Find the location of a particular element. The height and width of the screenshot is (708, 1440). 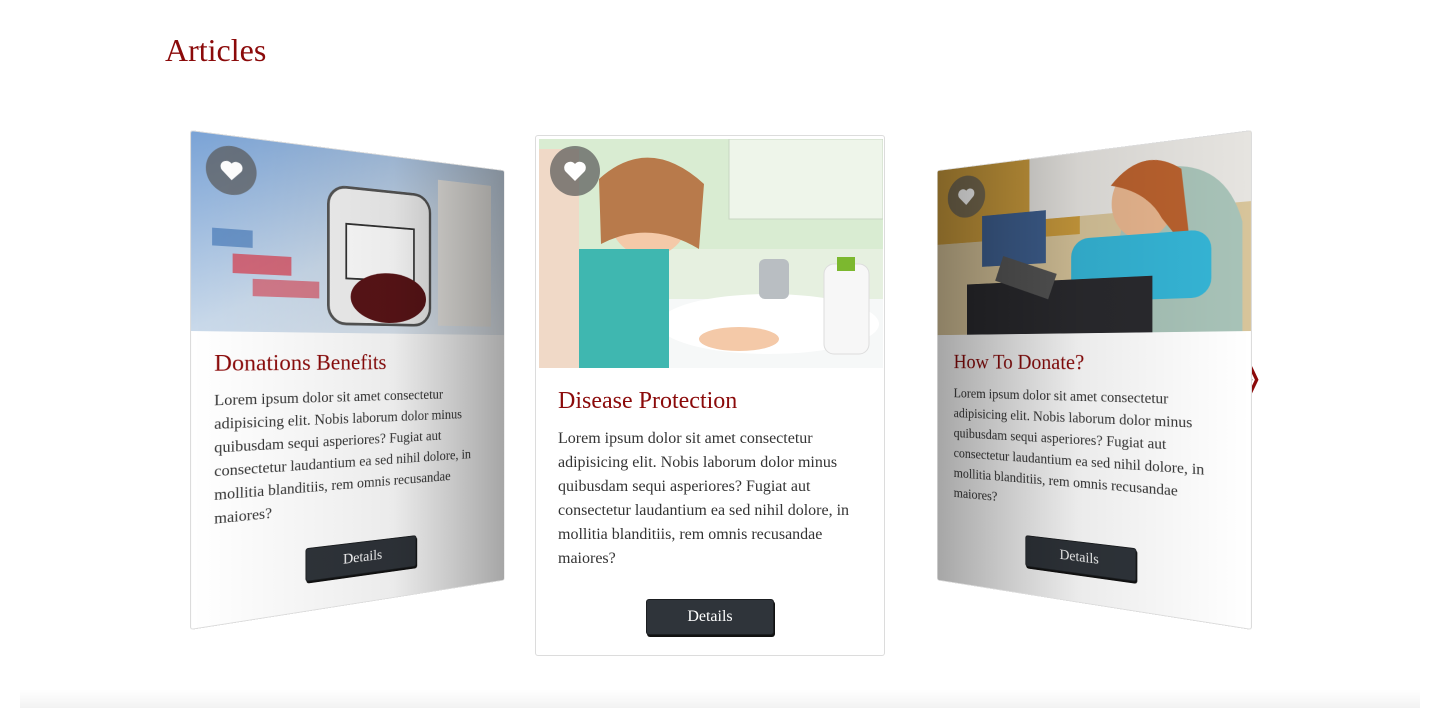

card-title: Donations Benefits is located at coordinates (300, 364).